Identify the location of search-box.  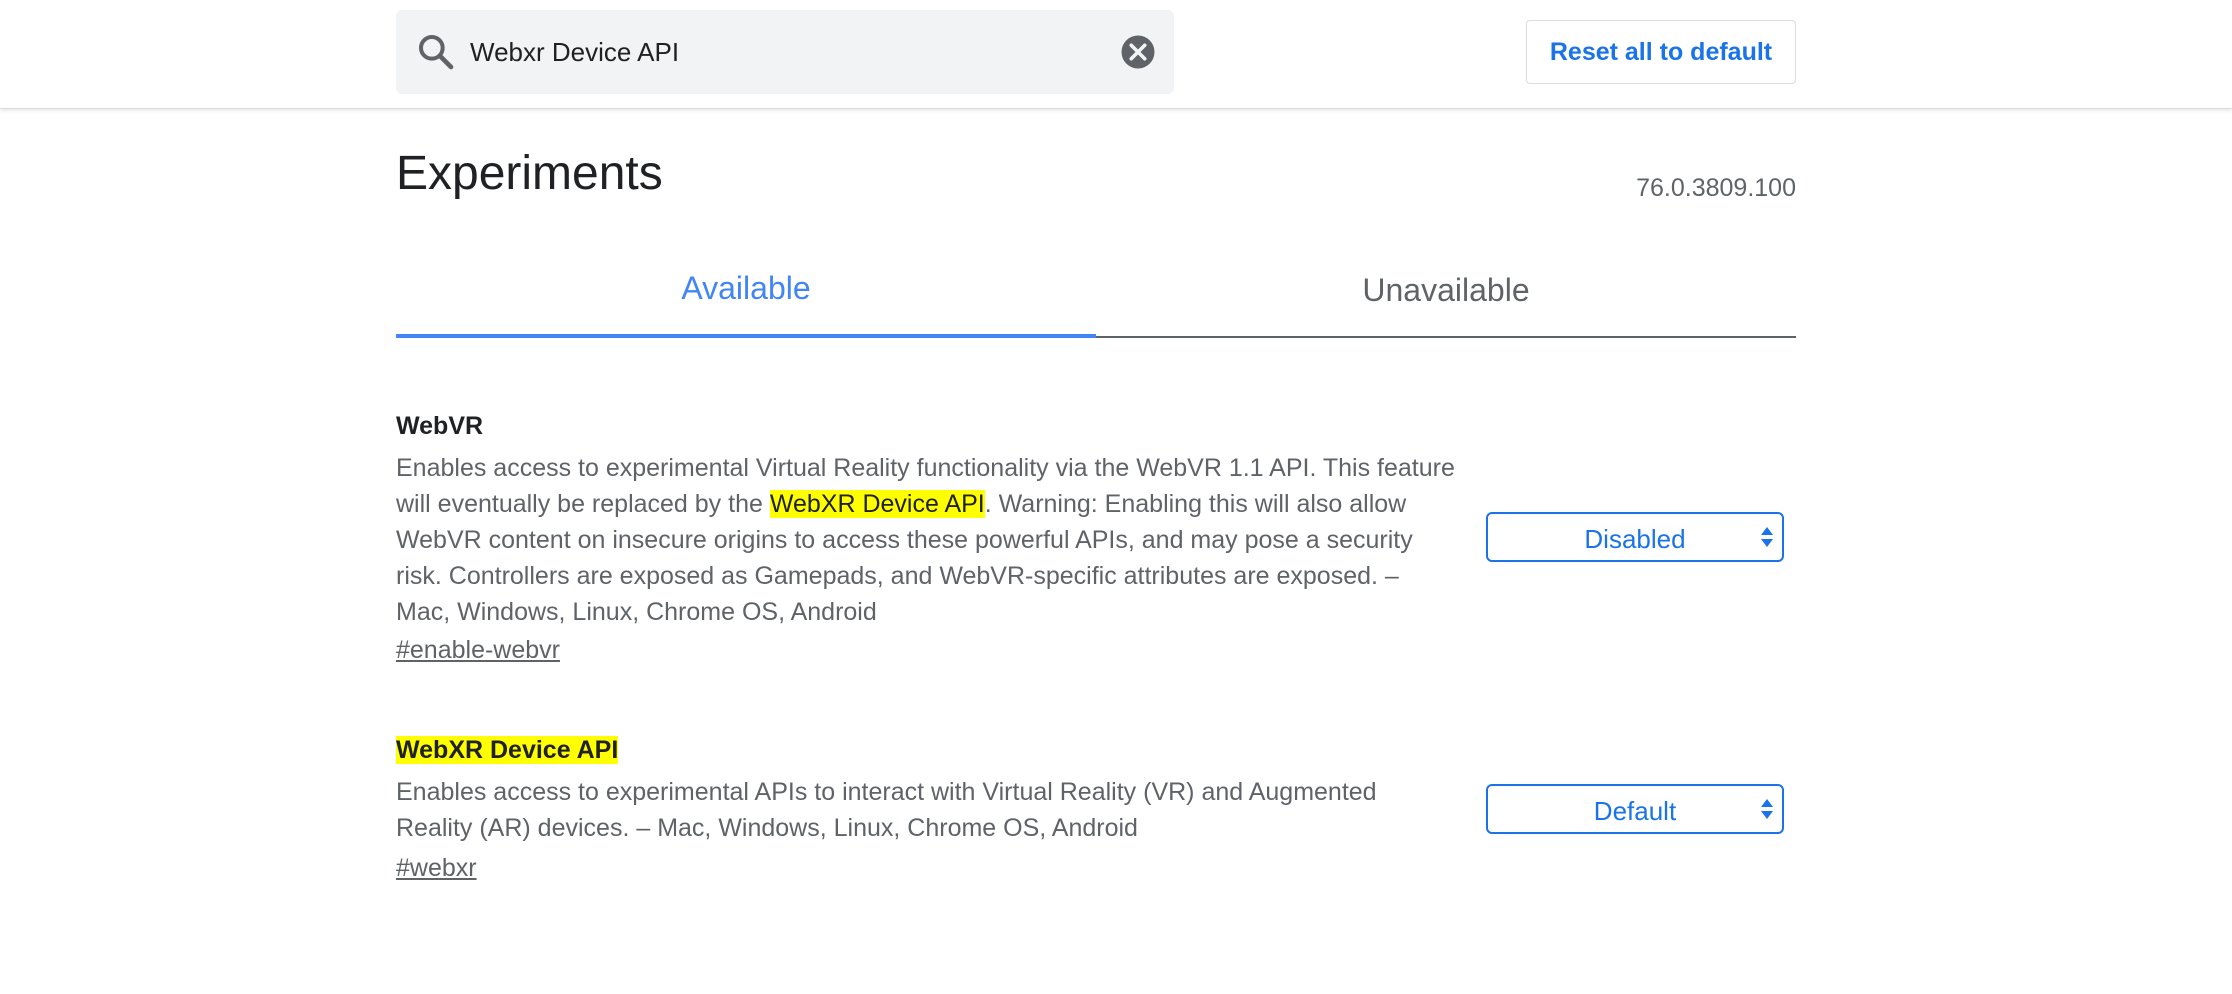
(785, 52).